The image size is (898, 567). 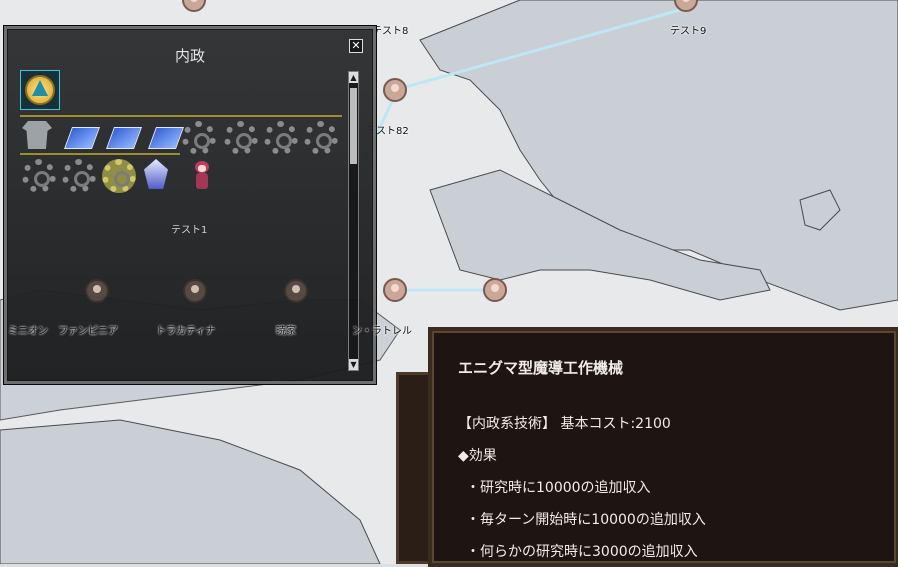 I want to click on map-node-label: ミニオン, so click(x=28, y=331).